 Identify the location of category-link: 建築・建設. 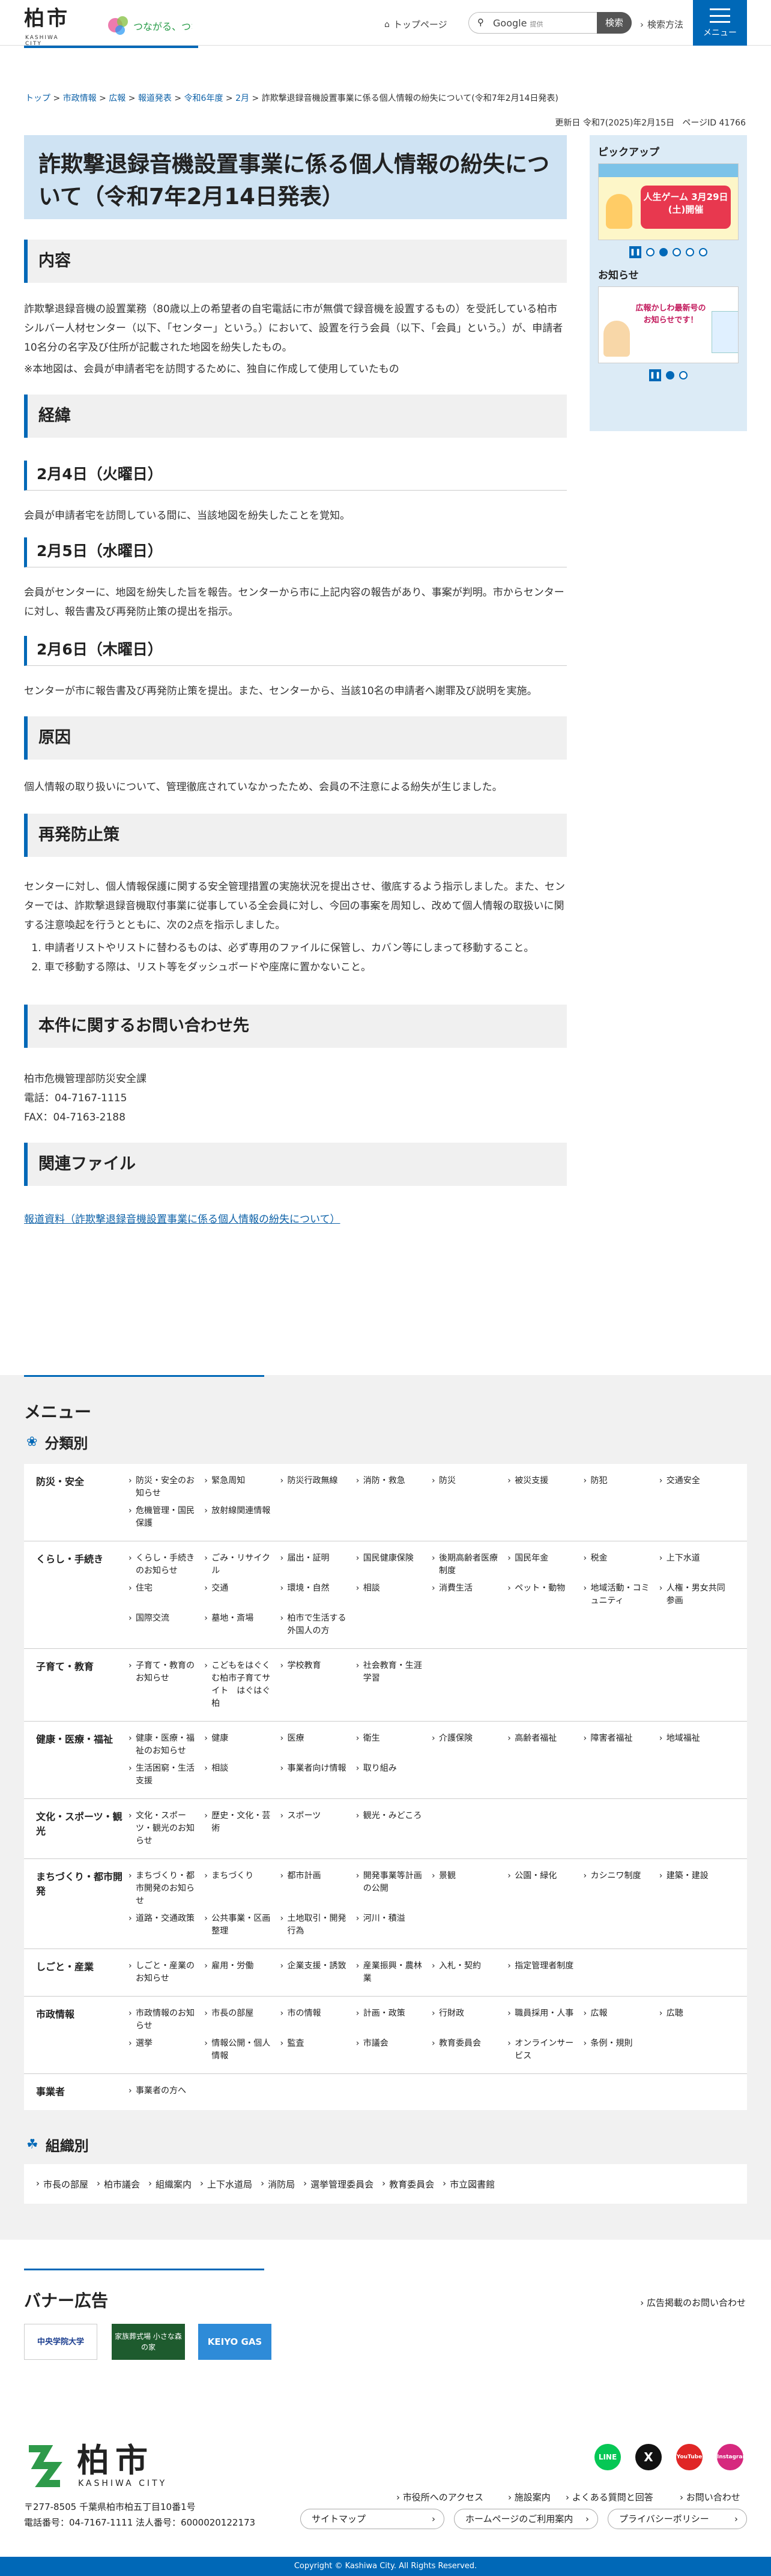
(697, 1889).